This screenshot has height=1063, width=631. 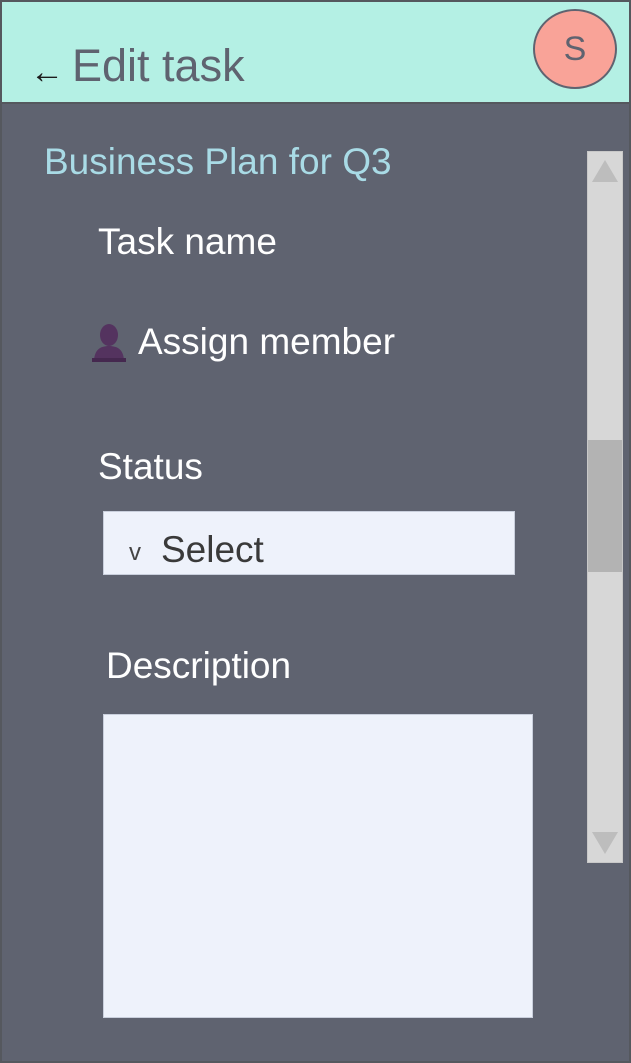 I want to click on page-title: Edit task, so click(x=158, y=65).